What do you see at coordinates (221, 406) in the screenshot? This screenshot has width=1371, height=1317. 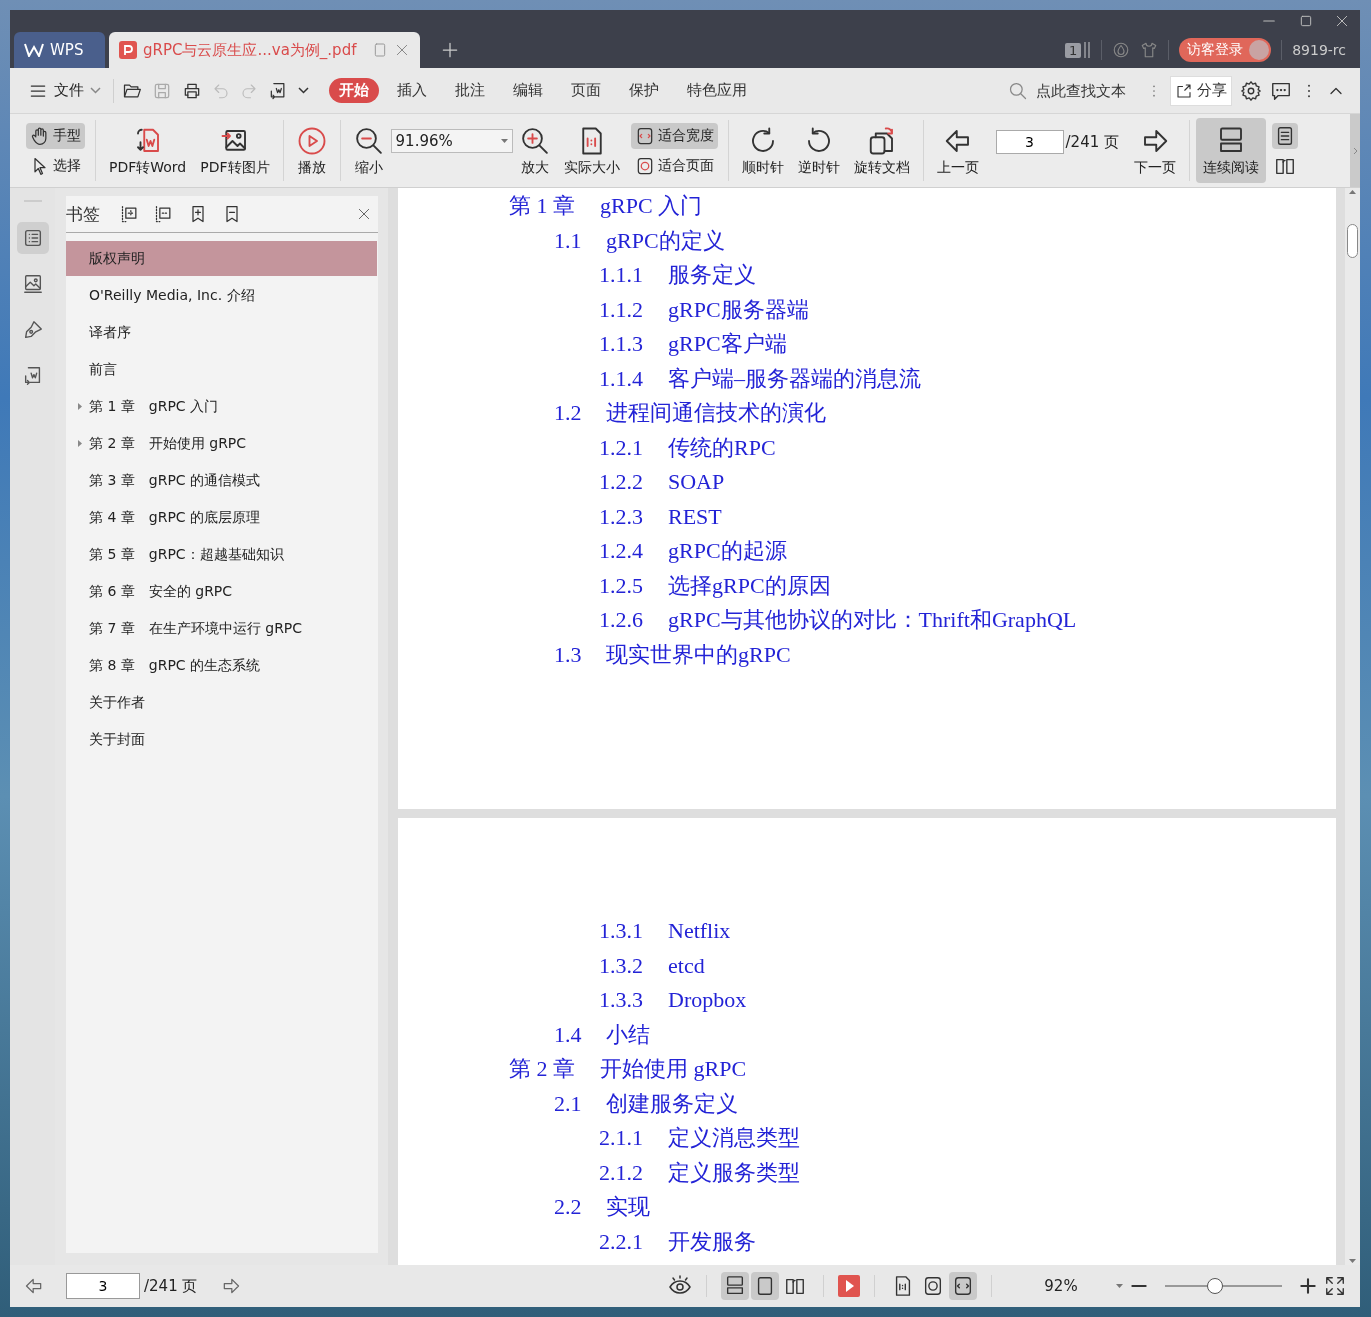 I see `bookmark-item: 第 1 章 gRPC 入门` at bounding box center [221, 406].